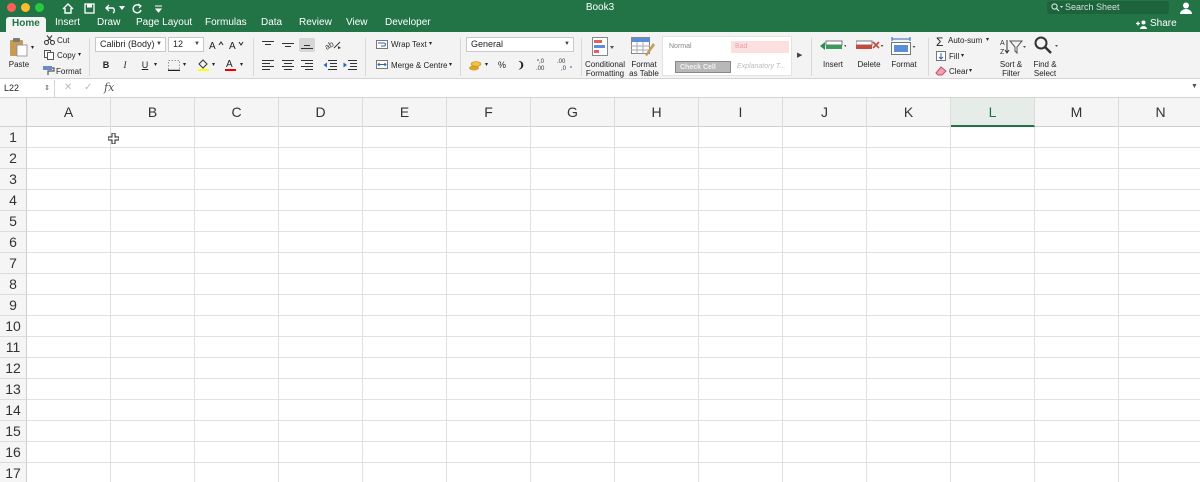 Image resolution: width=1200 pixels, height=482 pixels. What do you see at coordinates (27, 88) in the screenshot?
I see `name-box: L22 ⇕` at bounding box center [27, 88].